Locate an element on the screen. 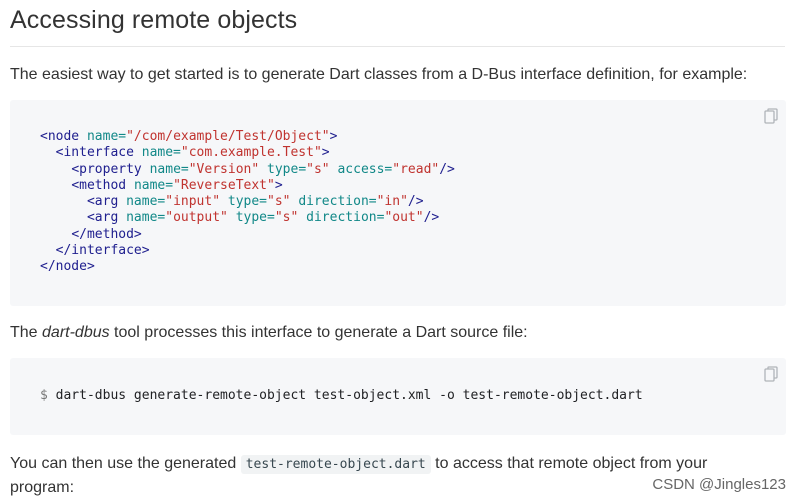 The height and width of the screenshot is (504, 800). code-line: <node name="/com/example/Test/Object"> is located at coordinates (188, 136).